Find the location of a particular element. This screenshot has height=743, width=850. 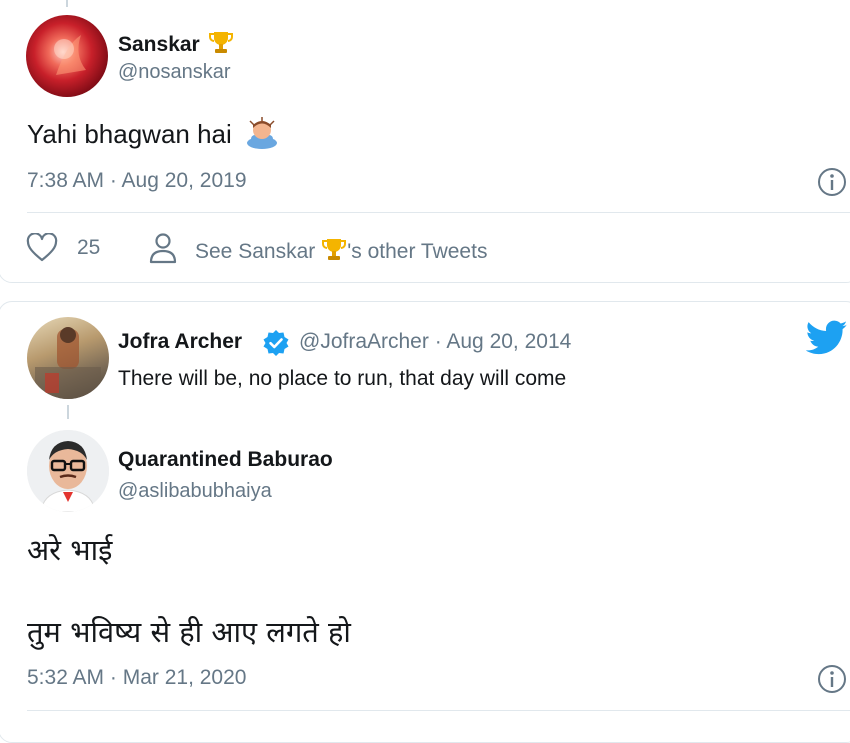

see-other-tweets-link: See Sanskar 's other Tweets is located at coordinates (341, 252).